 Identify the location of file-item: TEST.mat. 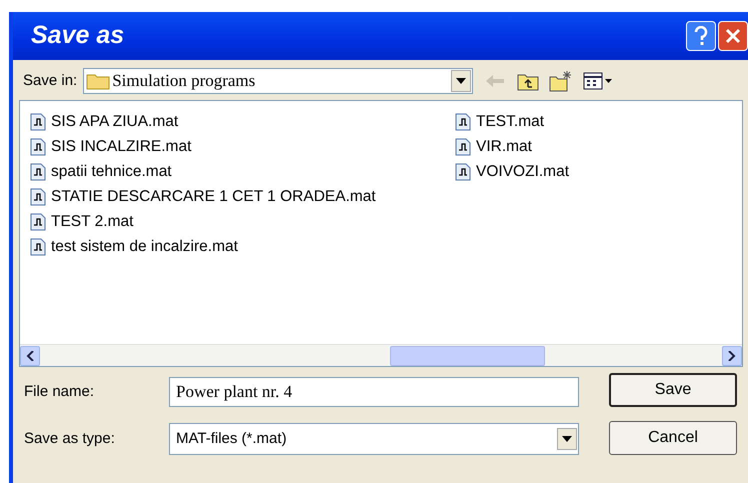
(593, 121).